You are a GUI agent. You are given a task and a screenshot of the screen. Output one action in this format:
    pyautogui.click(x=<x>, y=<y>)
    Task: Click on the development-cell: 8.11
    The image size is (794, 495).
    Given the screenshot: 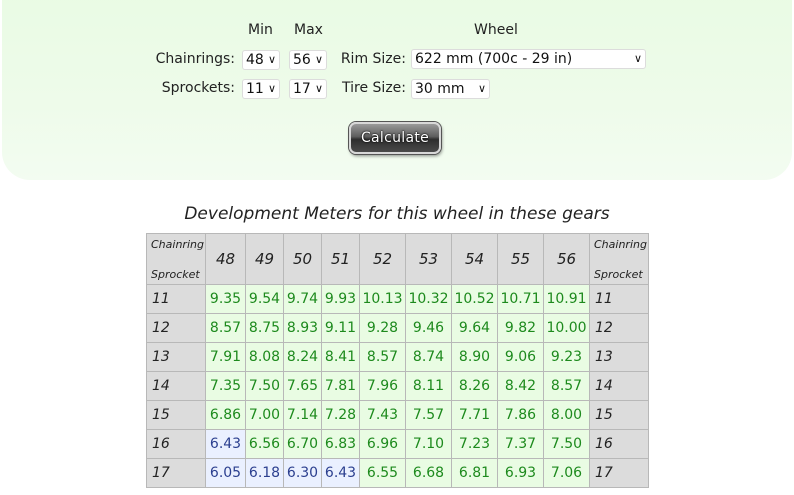 What is the action you would take?
    pyautogui.click(x=428, y=386)
    